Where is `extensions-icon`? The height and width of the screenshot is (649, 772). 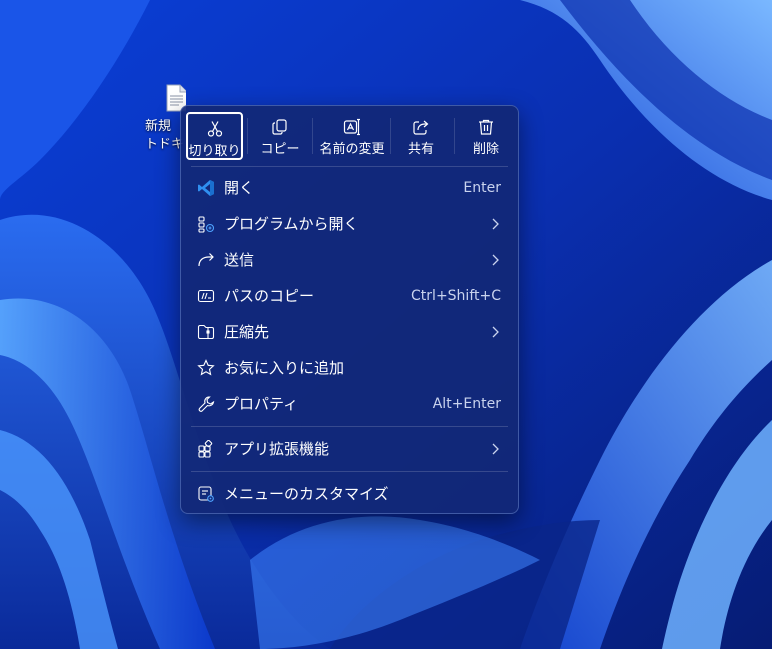
extensions-icon is located at coordinates (205, 449).